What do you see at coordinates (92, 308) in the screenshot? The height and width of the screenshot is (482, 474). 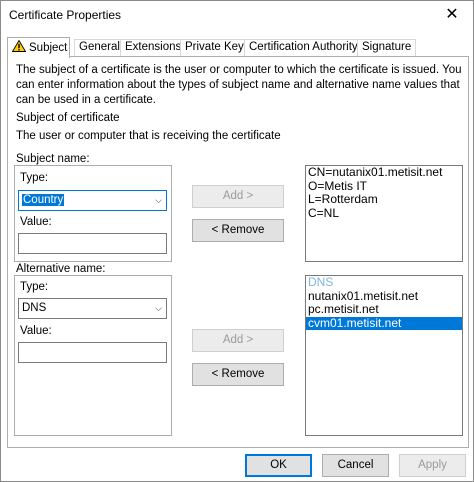 I see `alternative-type-select: DNS ⌵` at bounding box center [92, 308].